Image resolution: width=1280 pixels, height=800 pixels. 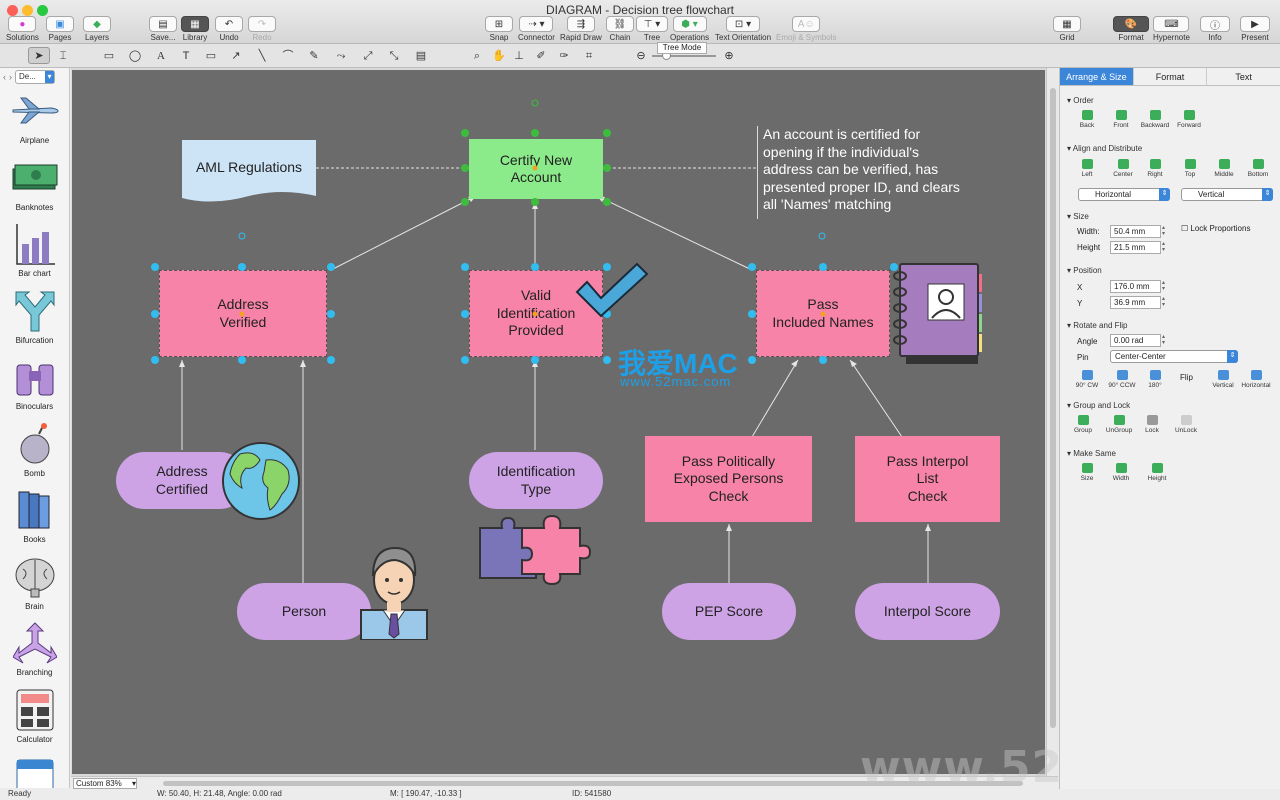 I want to click on library-item-calculator: Calculator, so click(x=34, y=718).